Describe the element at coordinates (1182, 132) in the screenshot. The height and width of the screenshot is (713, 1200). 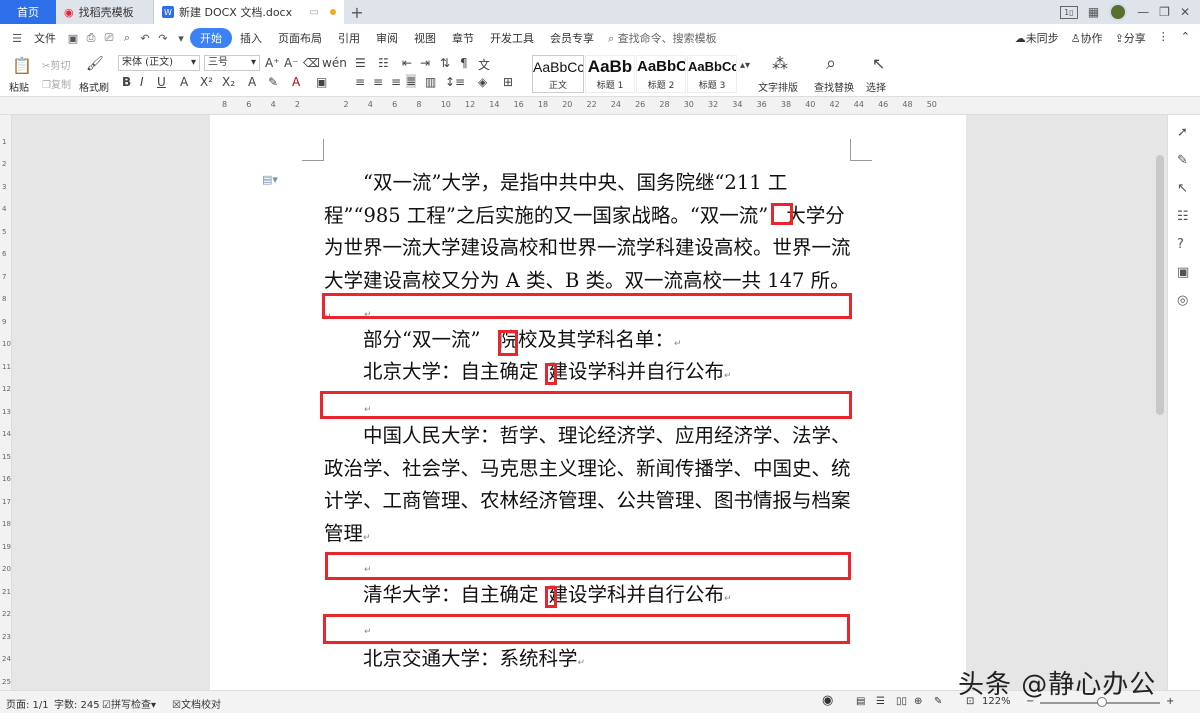
I see `rocket-icon: ➚` at that location.